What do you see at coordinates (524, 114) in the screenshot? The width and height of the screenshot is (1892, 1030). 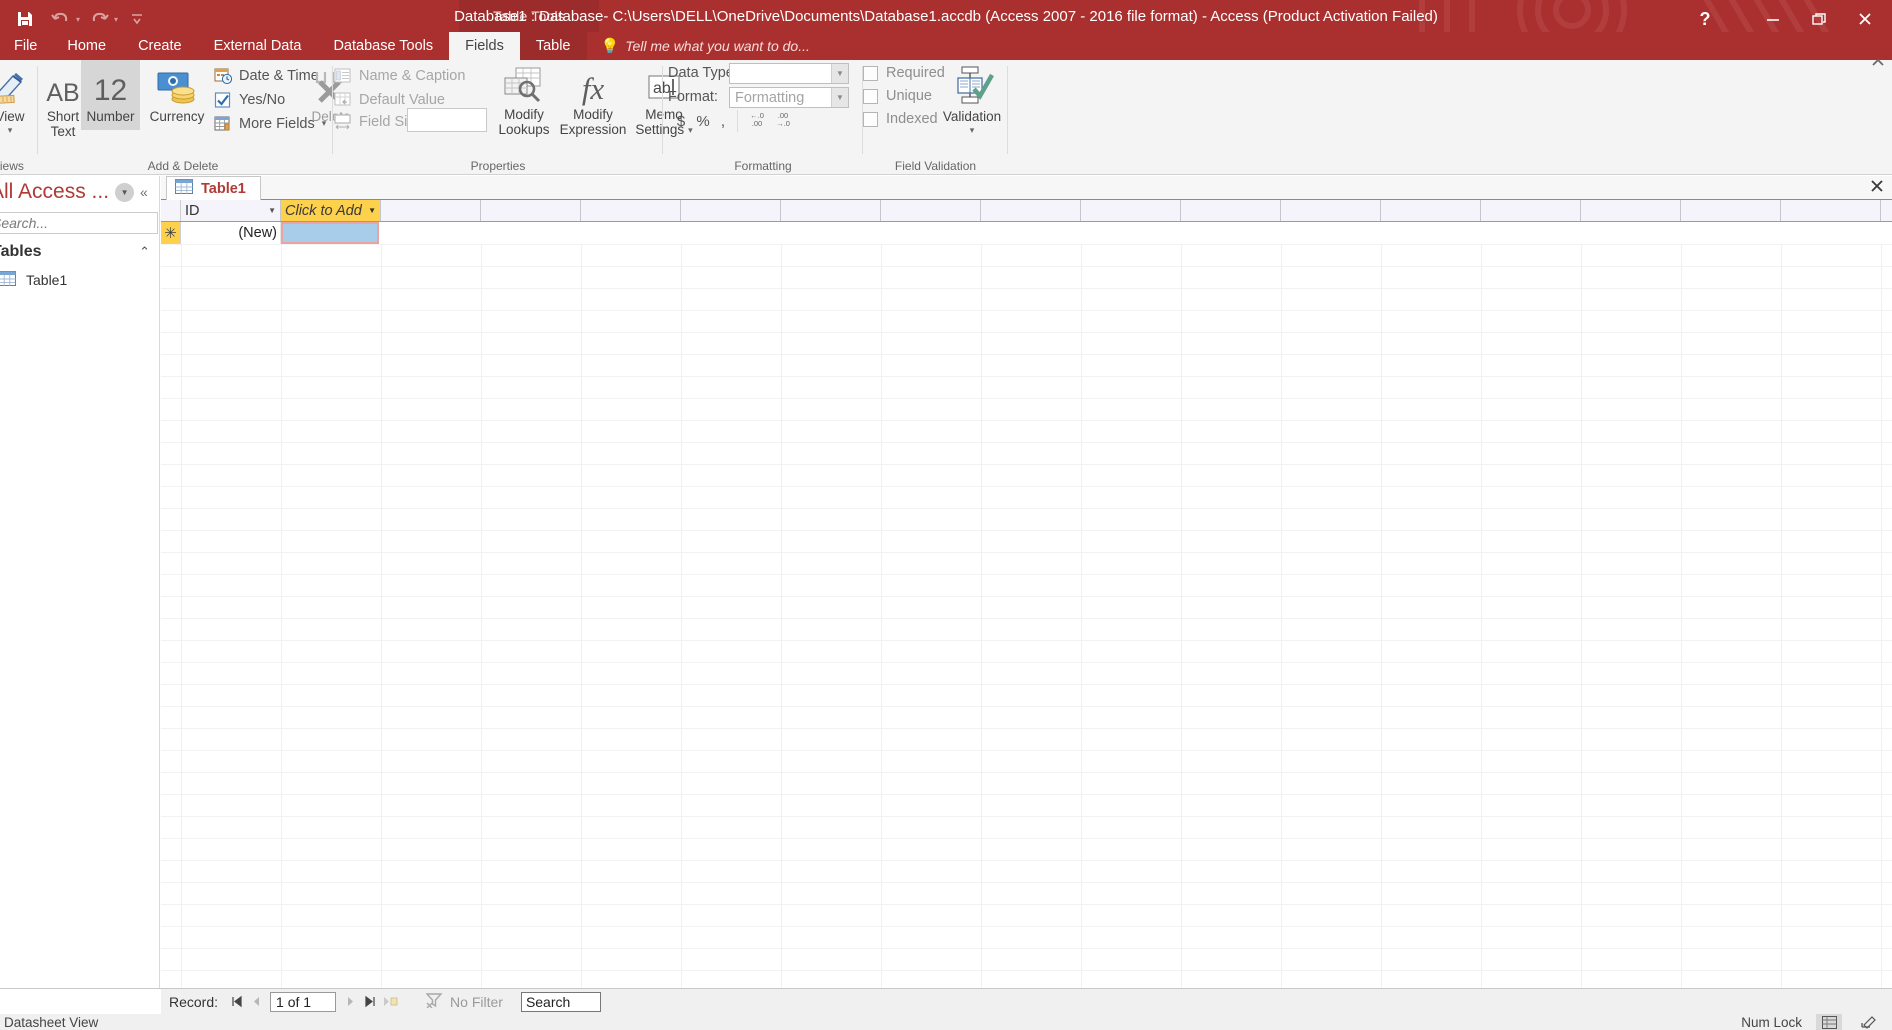 I see `modify-lookups-label-1: Modify` at bounding box center [524, 114].